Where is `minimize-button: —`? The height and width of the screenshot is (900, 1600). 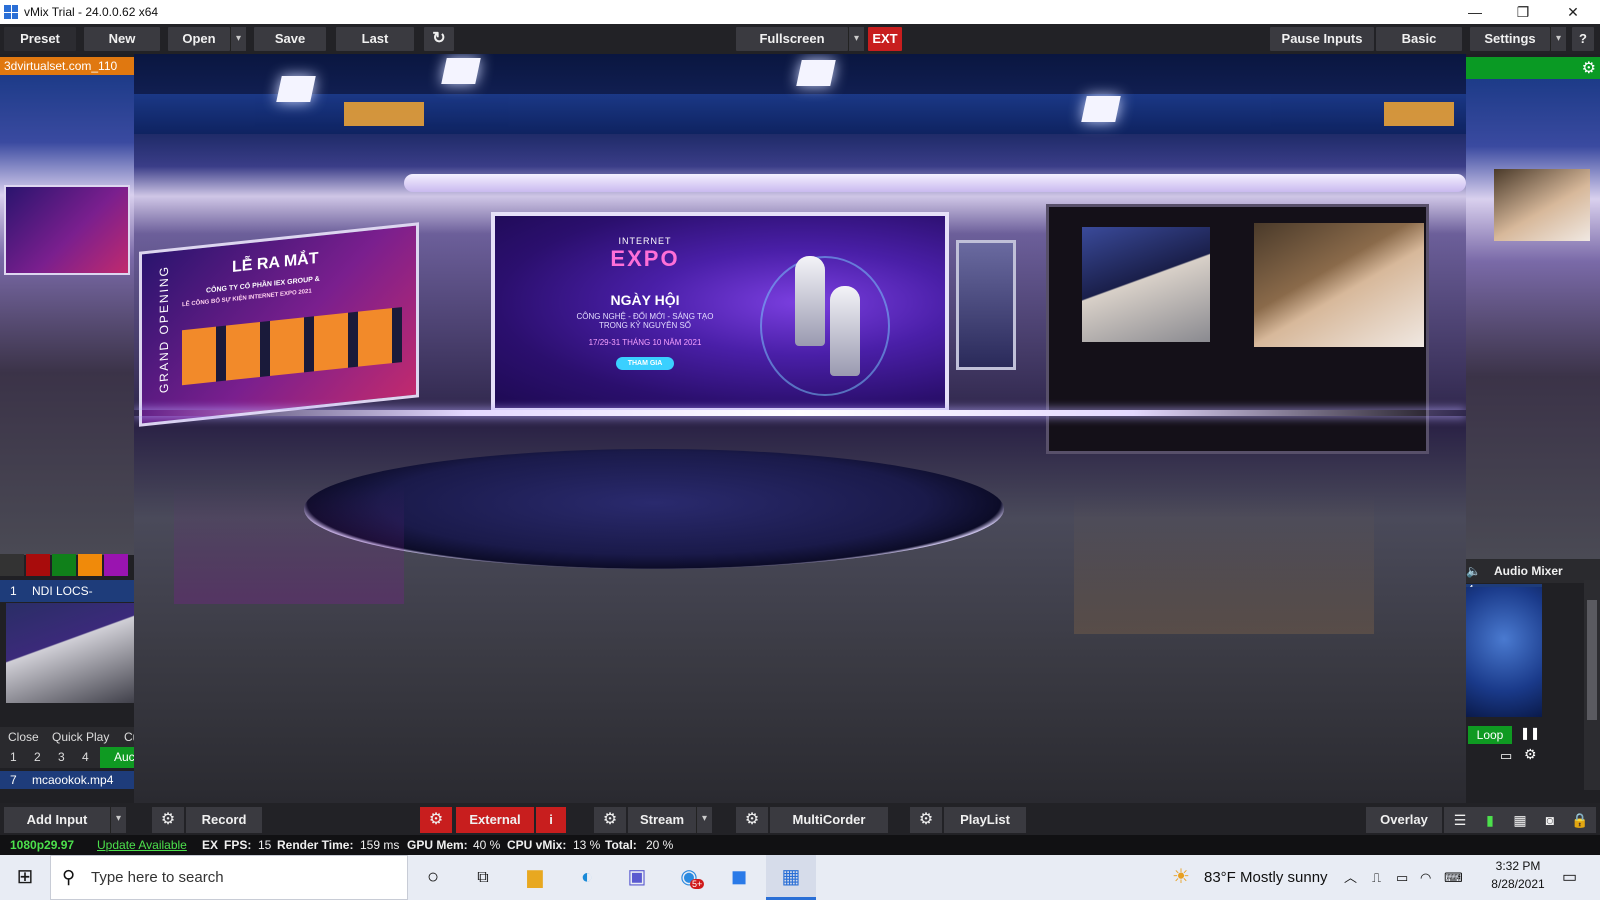
minimize-button: — is located at coordinates (1475, 12).